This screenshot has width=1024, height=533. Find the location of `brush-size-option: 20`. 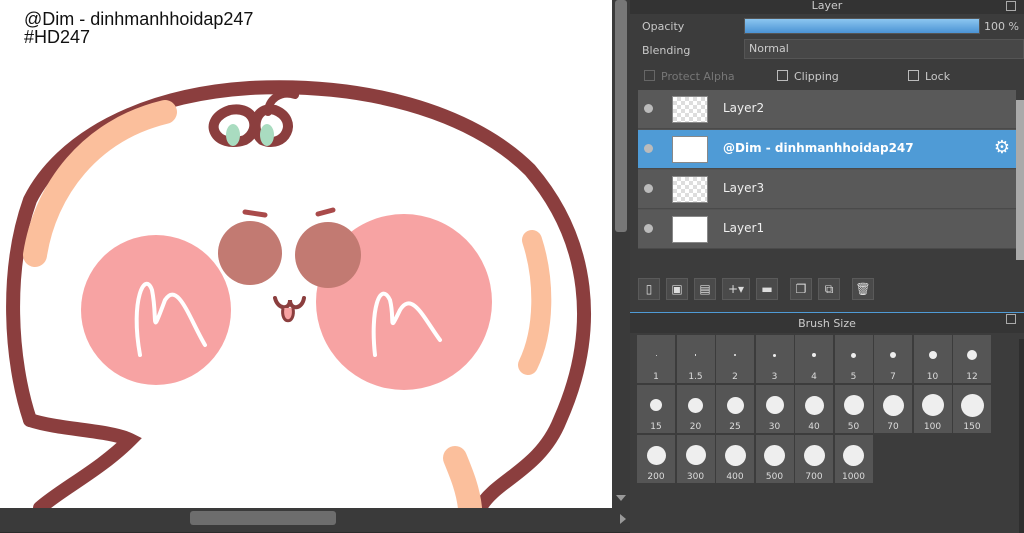

brush-size-option: 20 is located at coordinates (695, 409).